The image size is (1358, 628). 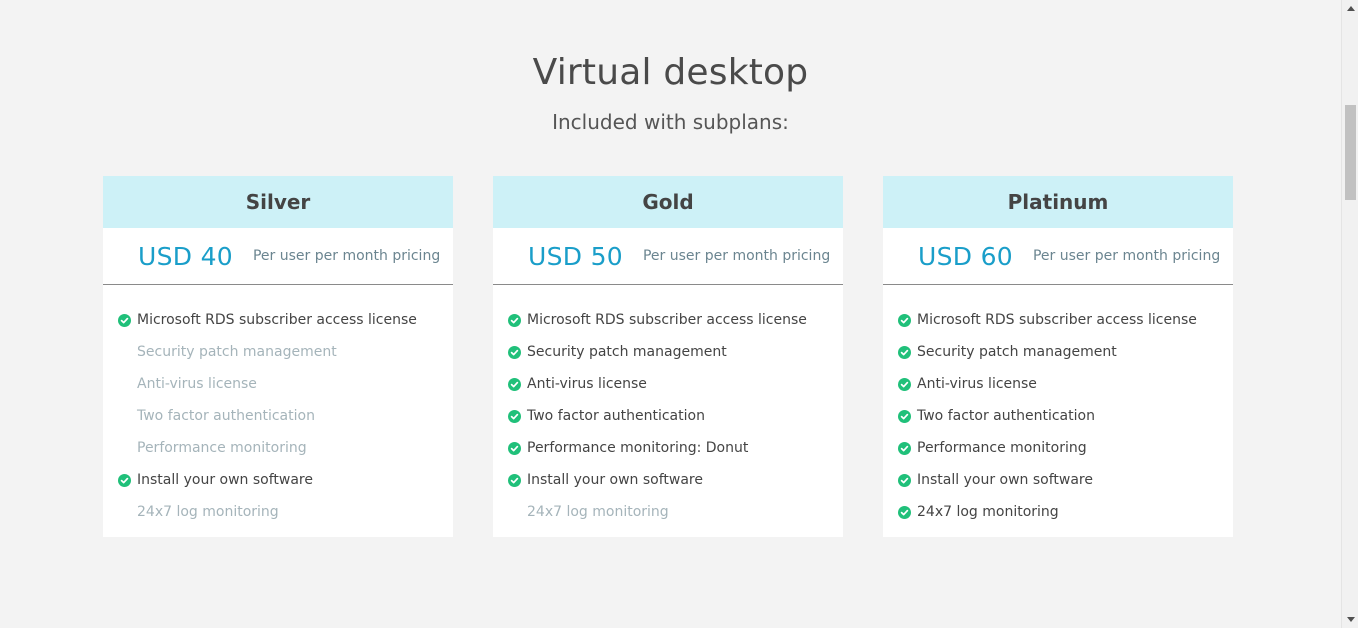 What do you see at coordinates (575, 256) in the screenshot?
I see `plan-price: USD 50` at bounding box center [575, 256].